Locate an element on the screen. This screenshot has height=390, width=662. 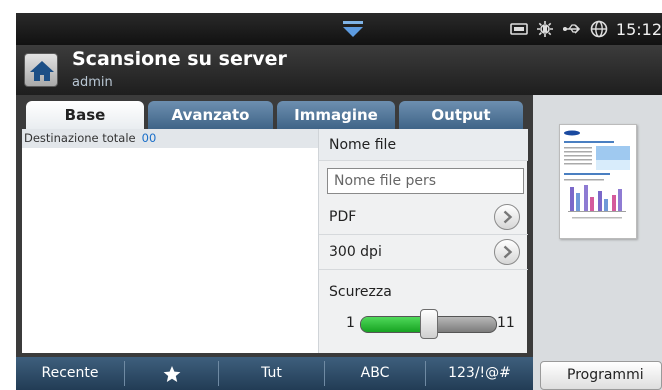
abc-button: ABC is located at coordinates (375, 373).